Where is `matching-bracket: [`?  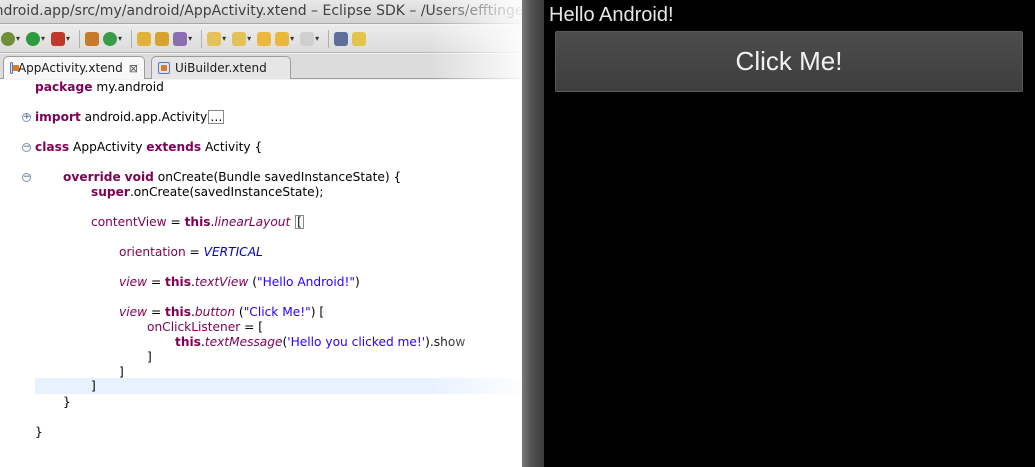
matching-bracket: [ is located at coordinates (299, 222).